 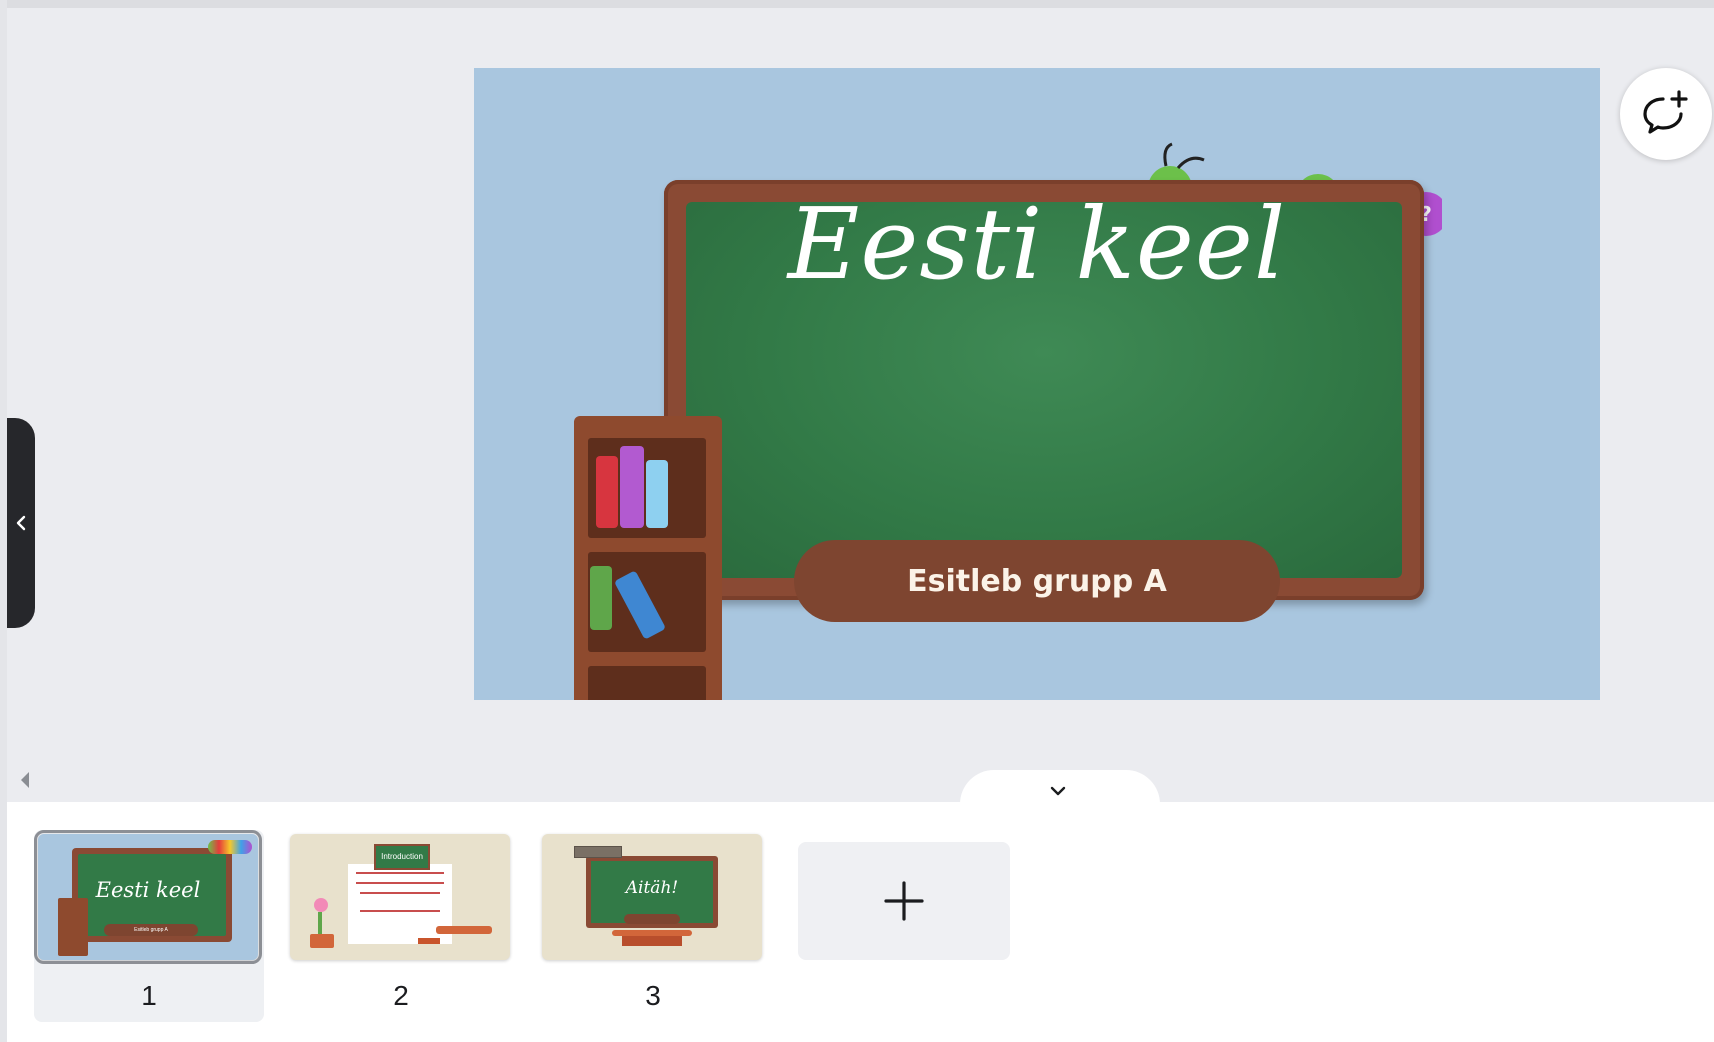 I want to click on page-thumbnail-3: Aitäh! 3, so click(x=653, y=926).